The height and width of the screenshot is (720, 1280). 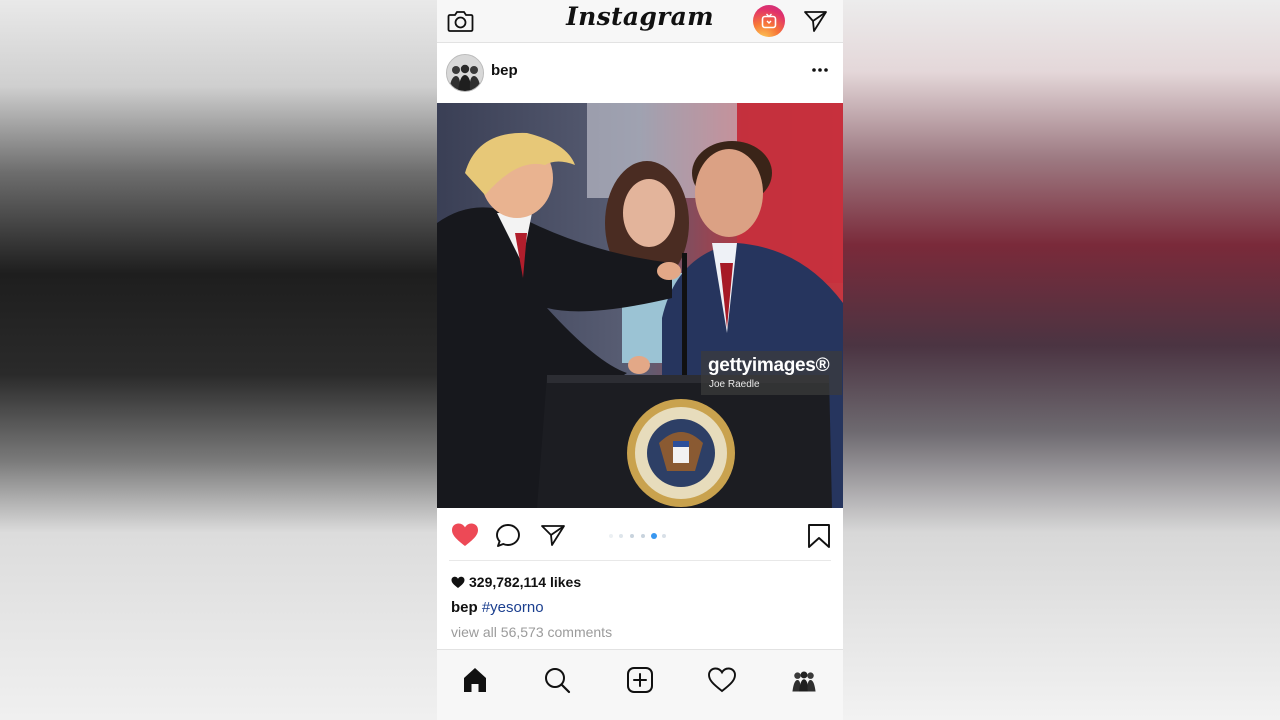 What do you see at coordinates (640, 72) in the screenshot?
I see `post-header: bep` at bounding box center [640, 72].